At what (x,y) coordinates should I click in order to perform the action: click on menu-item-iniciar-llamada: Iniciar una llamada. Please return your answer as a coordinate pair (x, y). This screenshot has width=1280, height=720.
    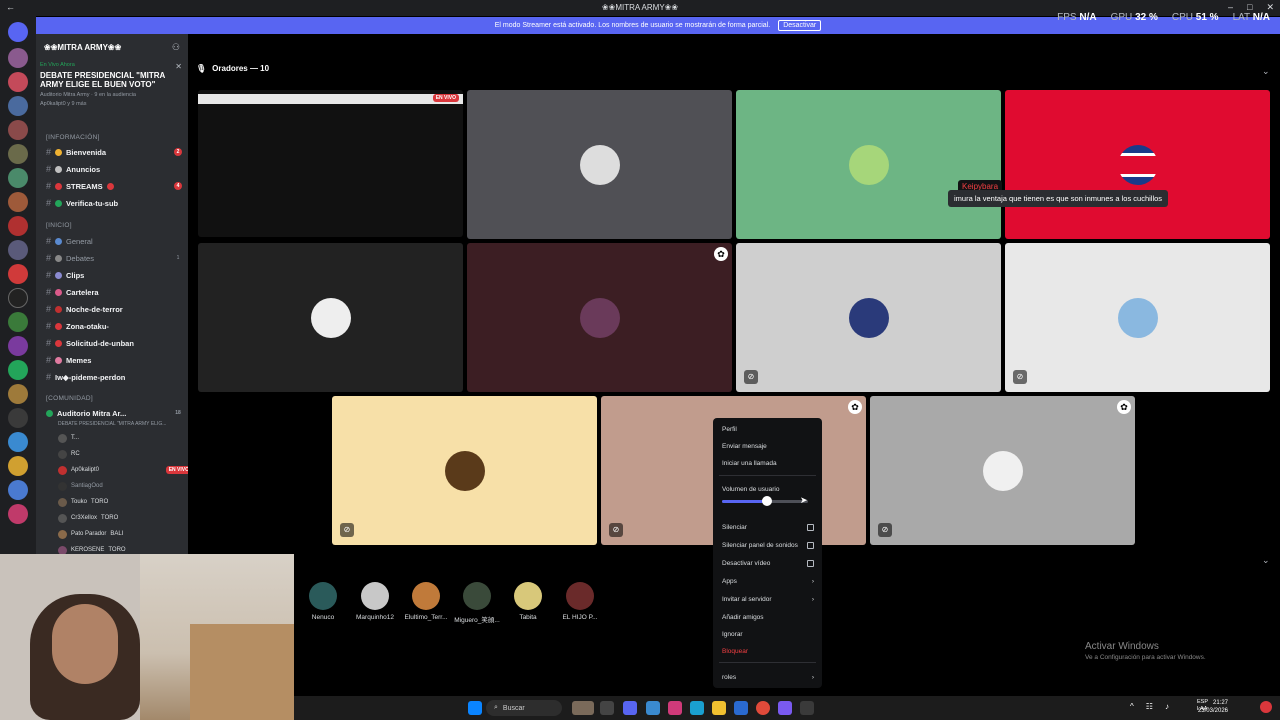
    Looking at the image, I should click on (768, 463).